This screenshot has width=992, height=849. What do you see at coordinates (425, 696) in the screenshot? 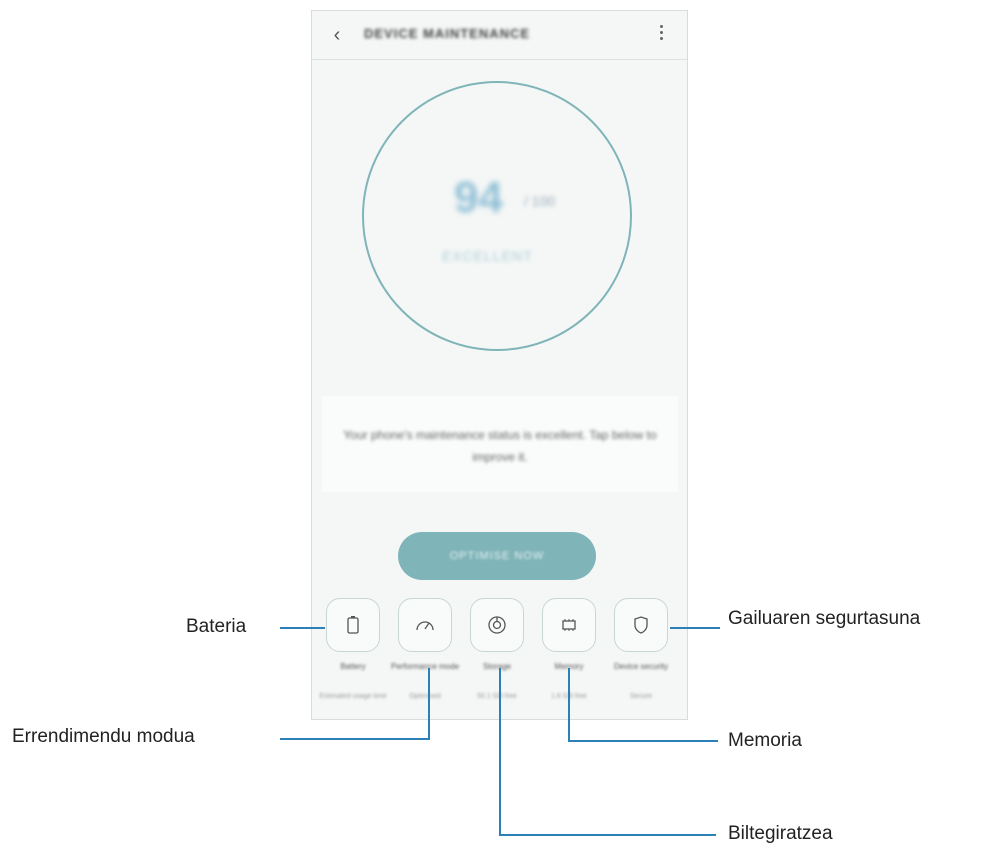
I see `tile-sub-performance: Optimised` at bounding box center [425, 696].